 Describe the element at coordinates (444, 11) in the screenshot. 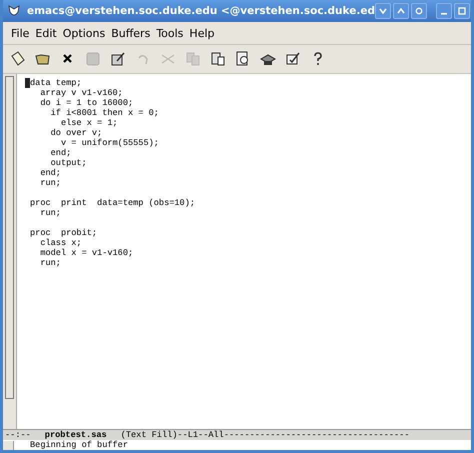

I see `minimize-button` at that location.